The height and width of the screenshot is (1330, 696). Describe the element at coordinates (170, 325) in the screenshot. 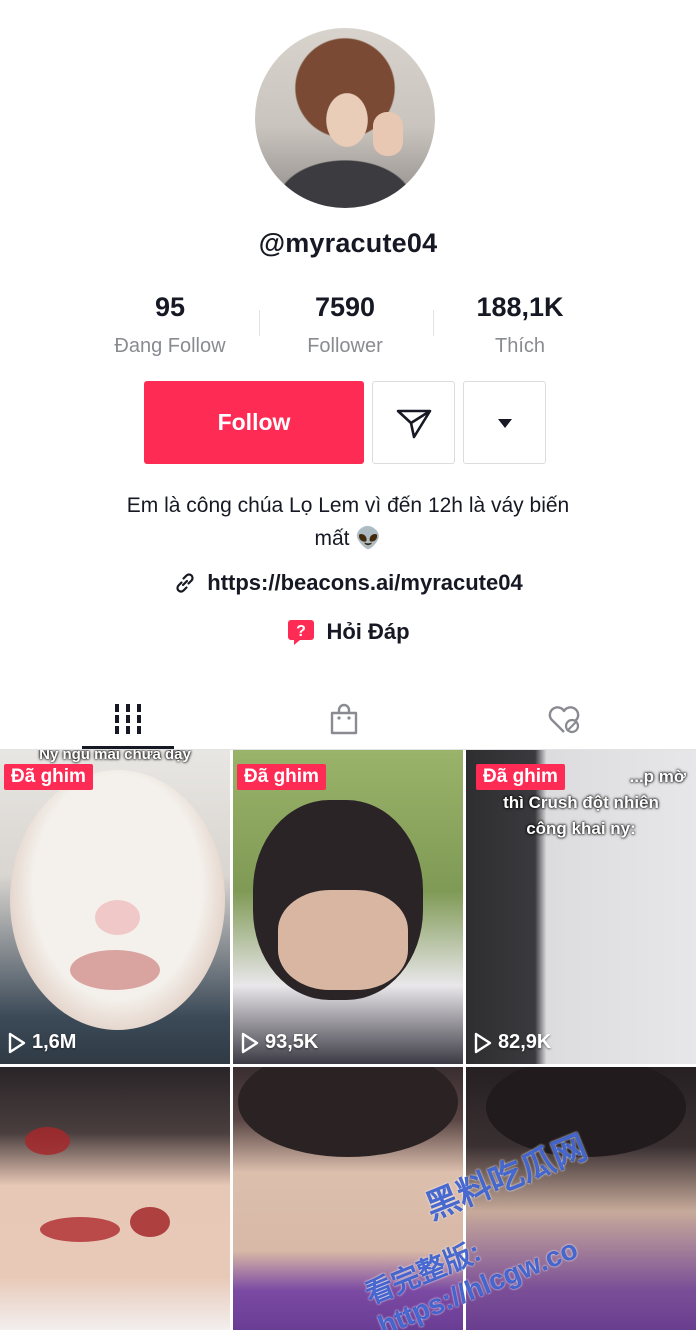

I see `stat-following: 95 Đang Follow` at that location.